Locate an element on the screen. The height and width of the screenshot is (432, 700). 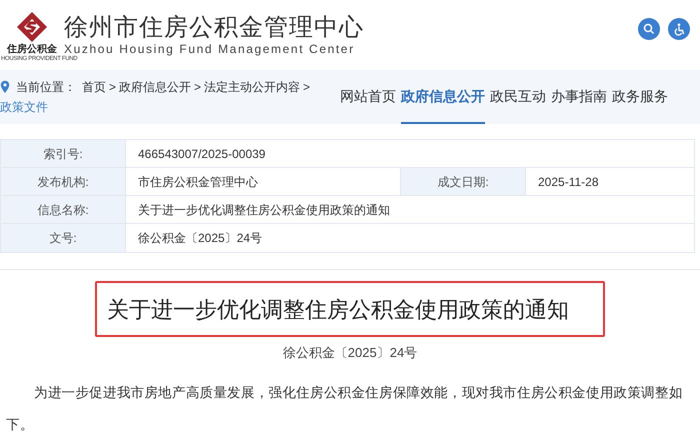
breadcrumb-label: 当前位置： is located at coordinates (46, 87).